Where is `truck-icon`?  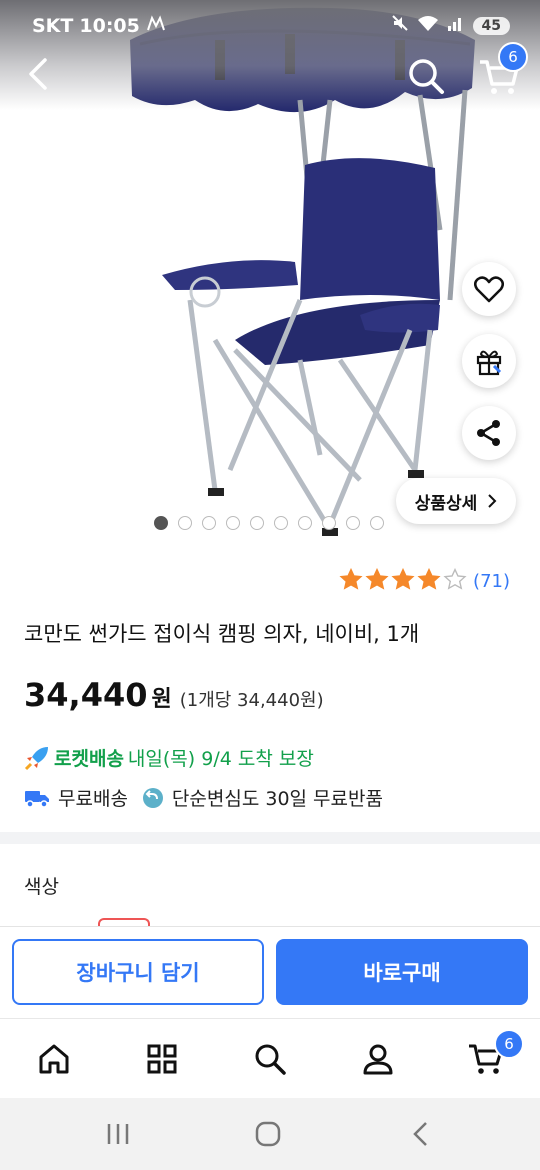
truck-icon is located at coordinates (37, 798).